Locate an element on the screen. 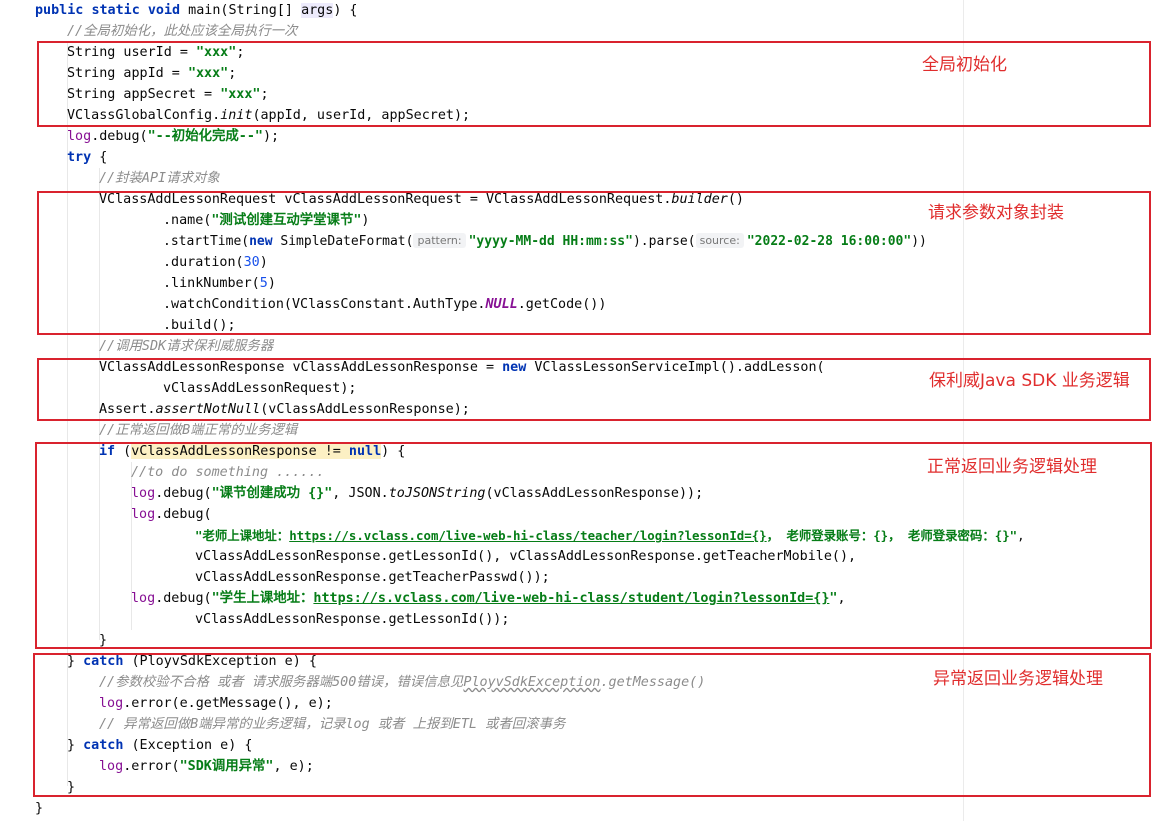 The width and height of the screenshot is (1171, 821). code-line-1: public static void main(String[] args) { is located at coordinates (196, 10).